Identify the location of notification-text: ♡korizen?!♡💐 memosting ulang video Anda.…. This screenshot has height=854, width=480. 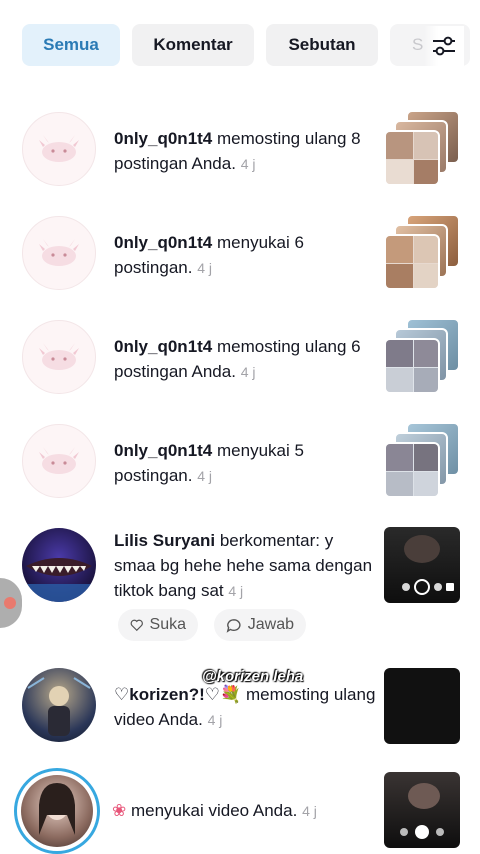
(245, 707).